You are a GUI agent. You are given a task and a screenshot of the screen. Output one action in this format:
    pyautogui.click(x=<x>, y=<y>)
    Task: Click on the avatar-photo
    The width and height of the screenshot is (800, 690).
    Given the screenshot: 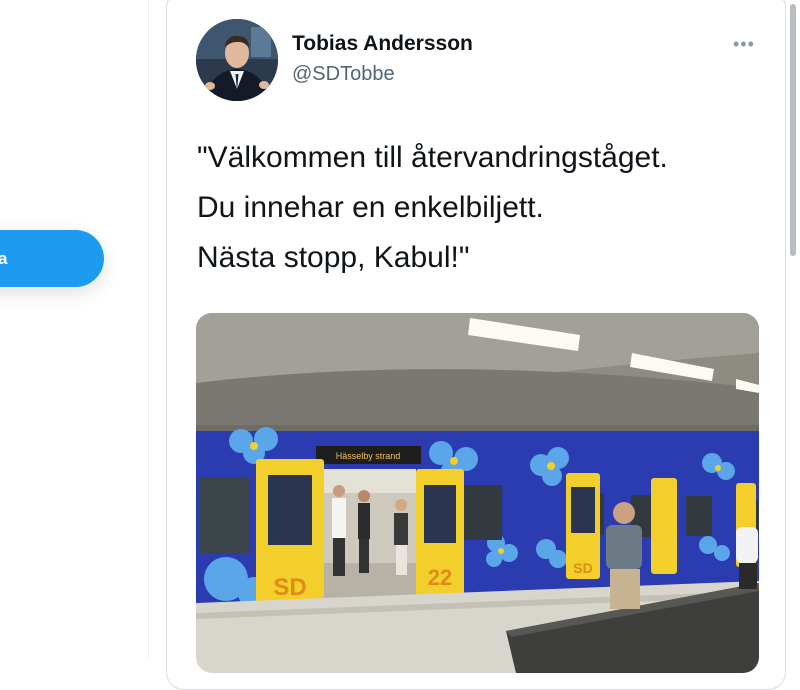 What is the action you would take?
    pyautogui.click(x=237, y=60)
    